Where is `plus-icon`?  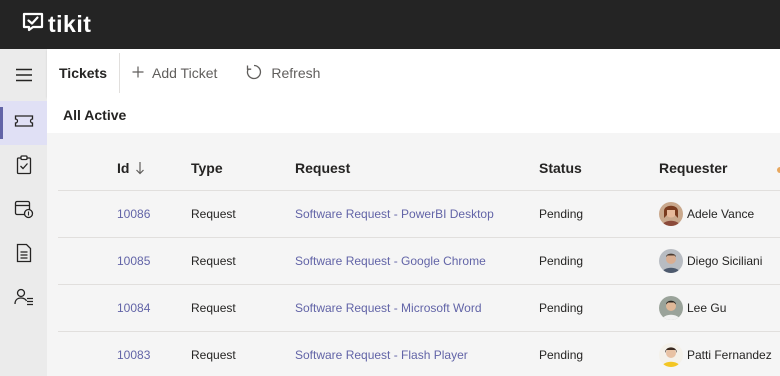 plus-icon is located at coordinates (138, 73).